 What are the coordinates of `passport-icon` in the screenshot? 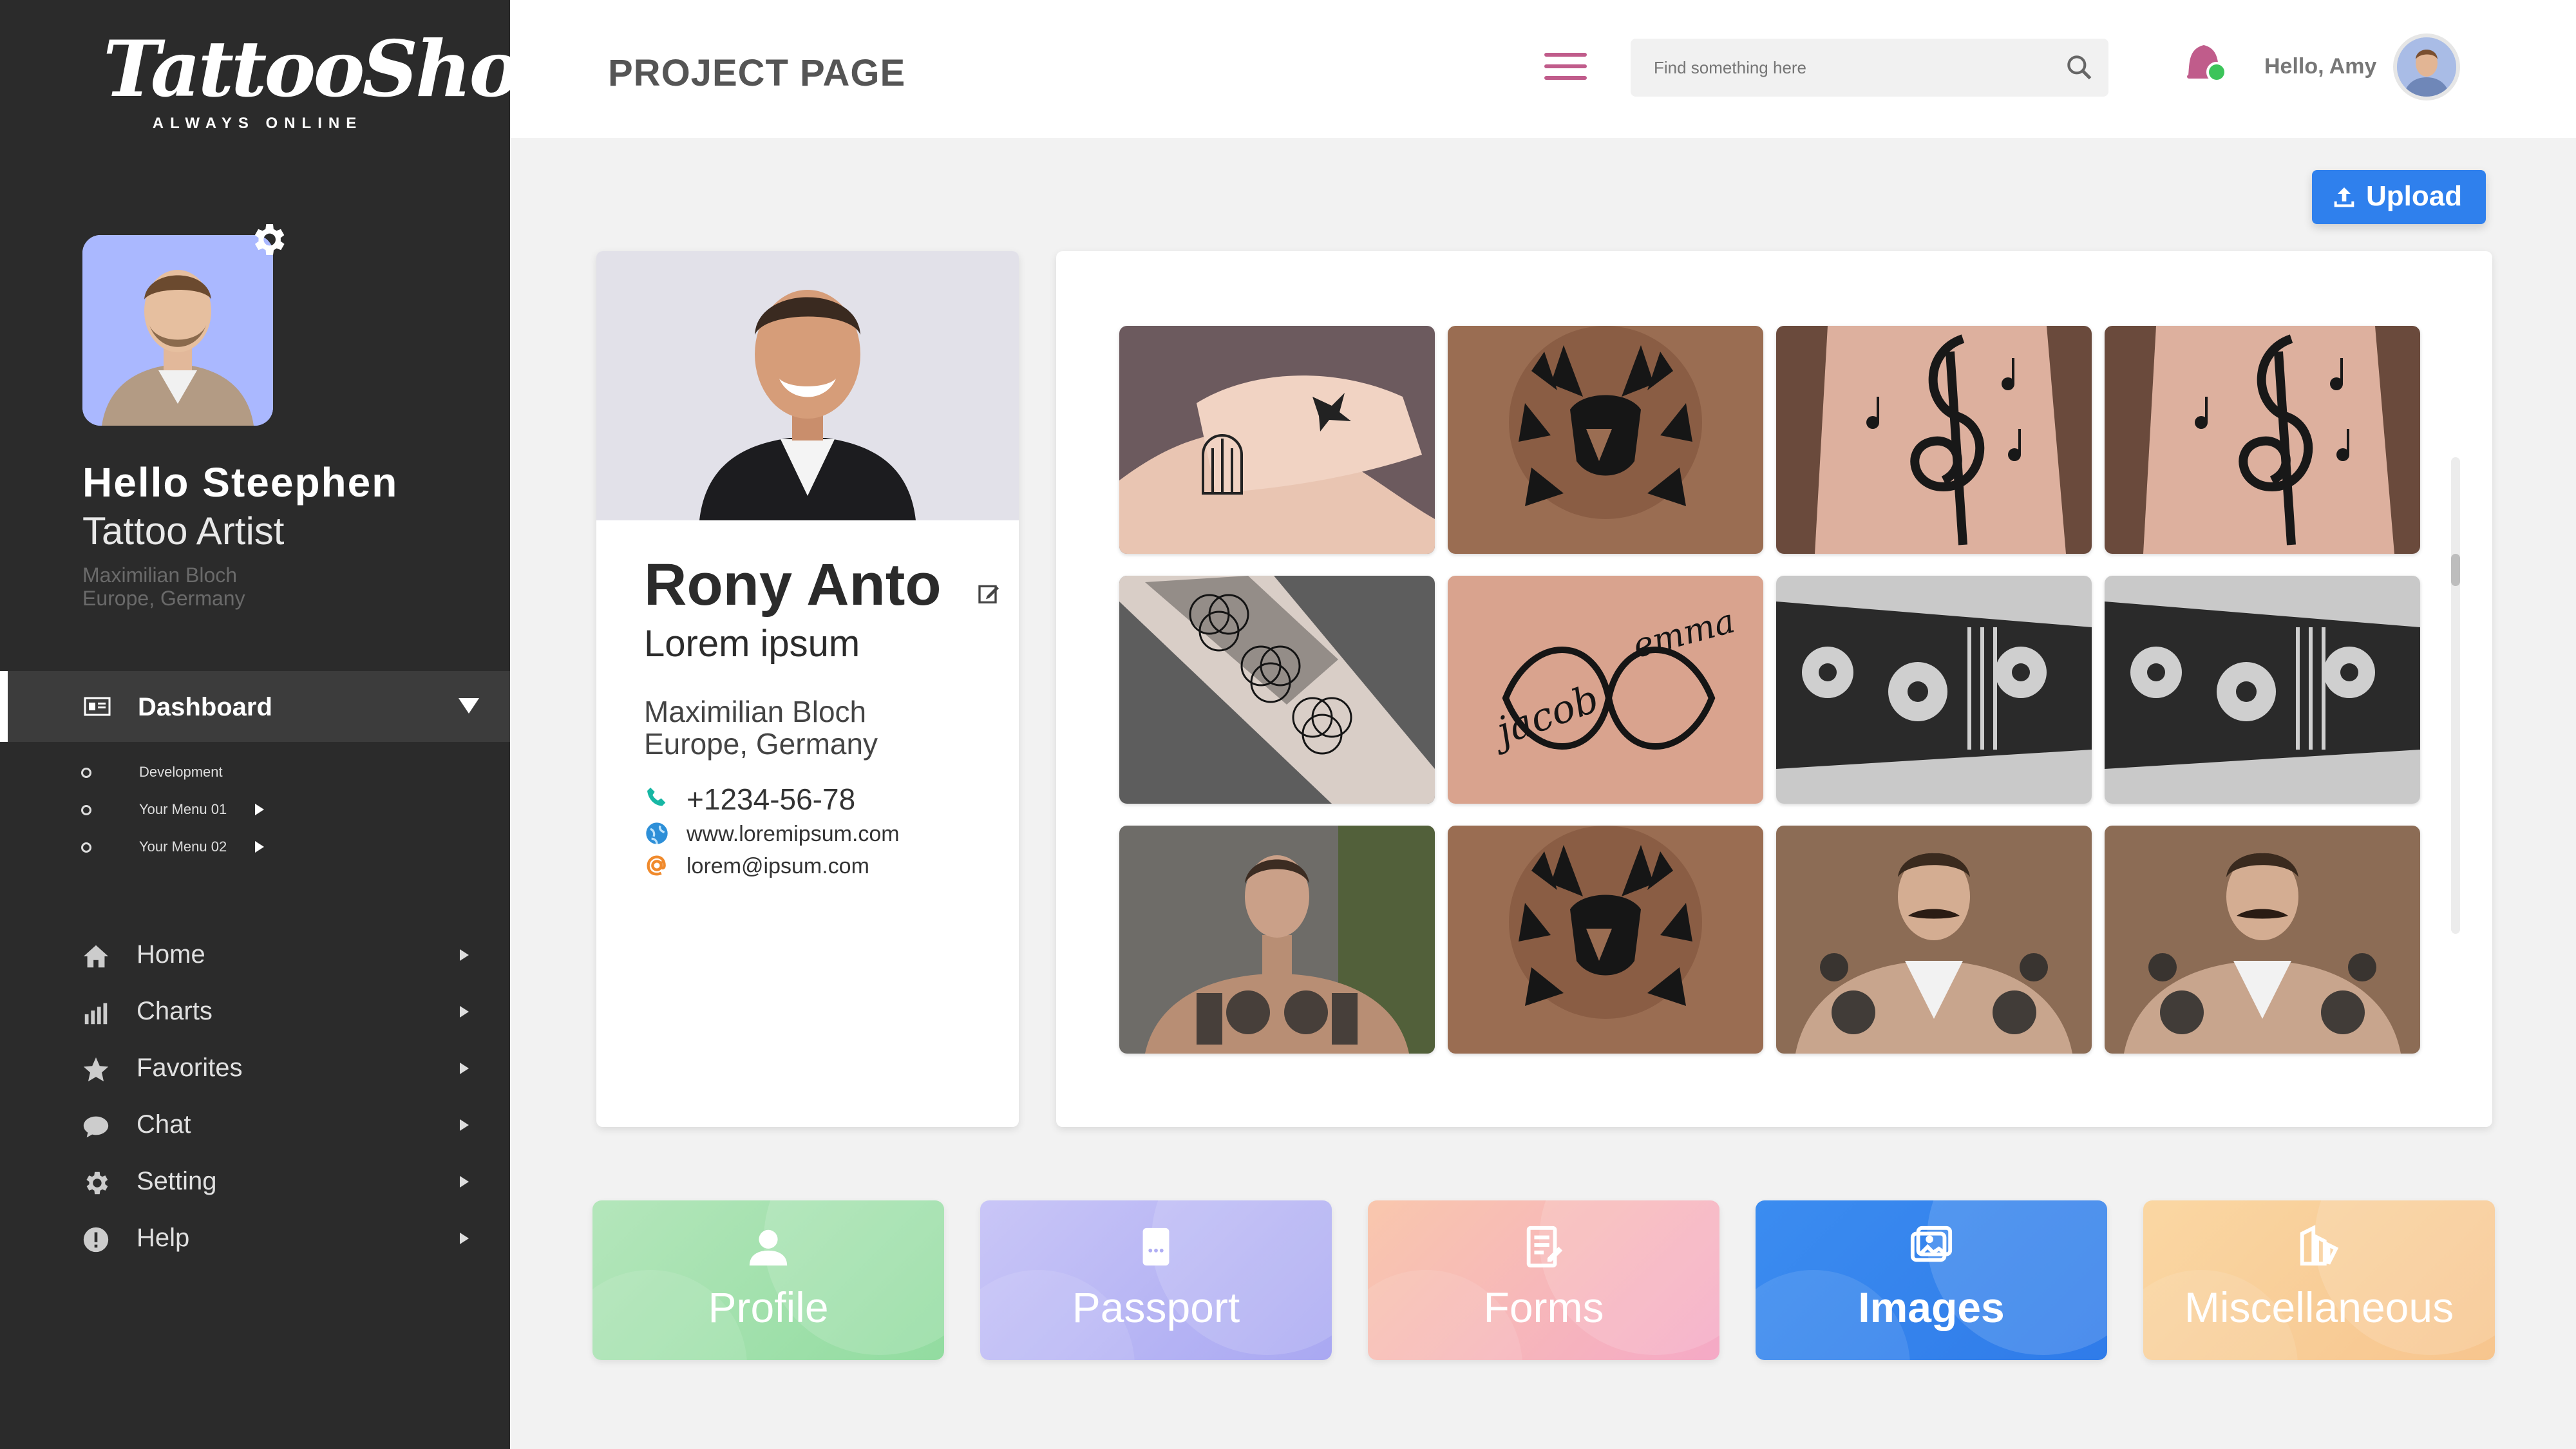 It's located at (1156, 1246).